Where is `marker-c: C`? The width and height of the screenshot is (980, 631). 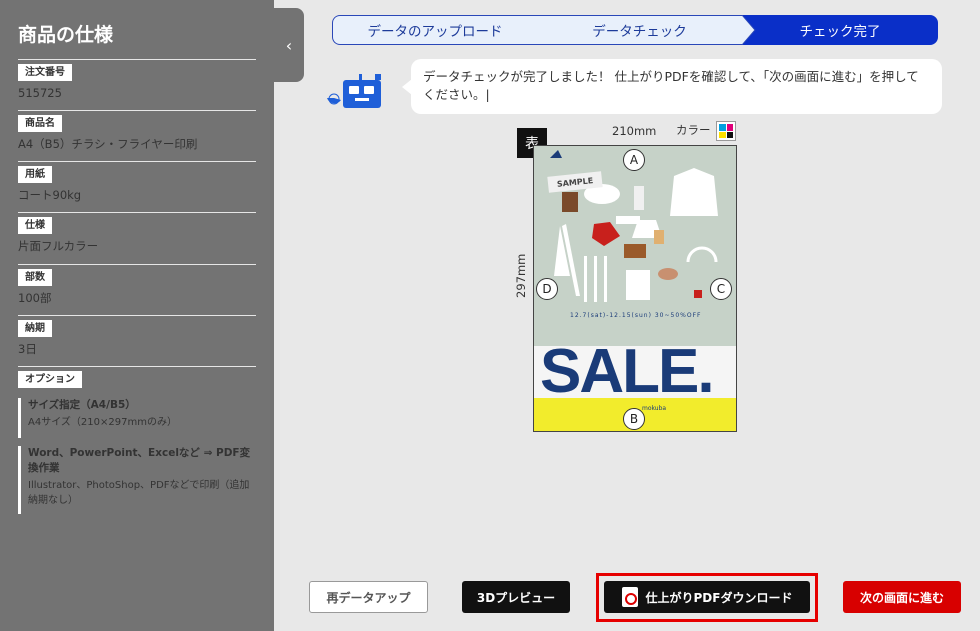 marker-c: C is located at coordinates (721, 289).